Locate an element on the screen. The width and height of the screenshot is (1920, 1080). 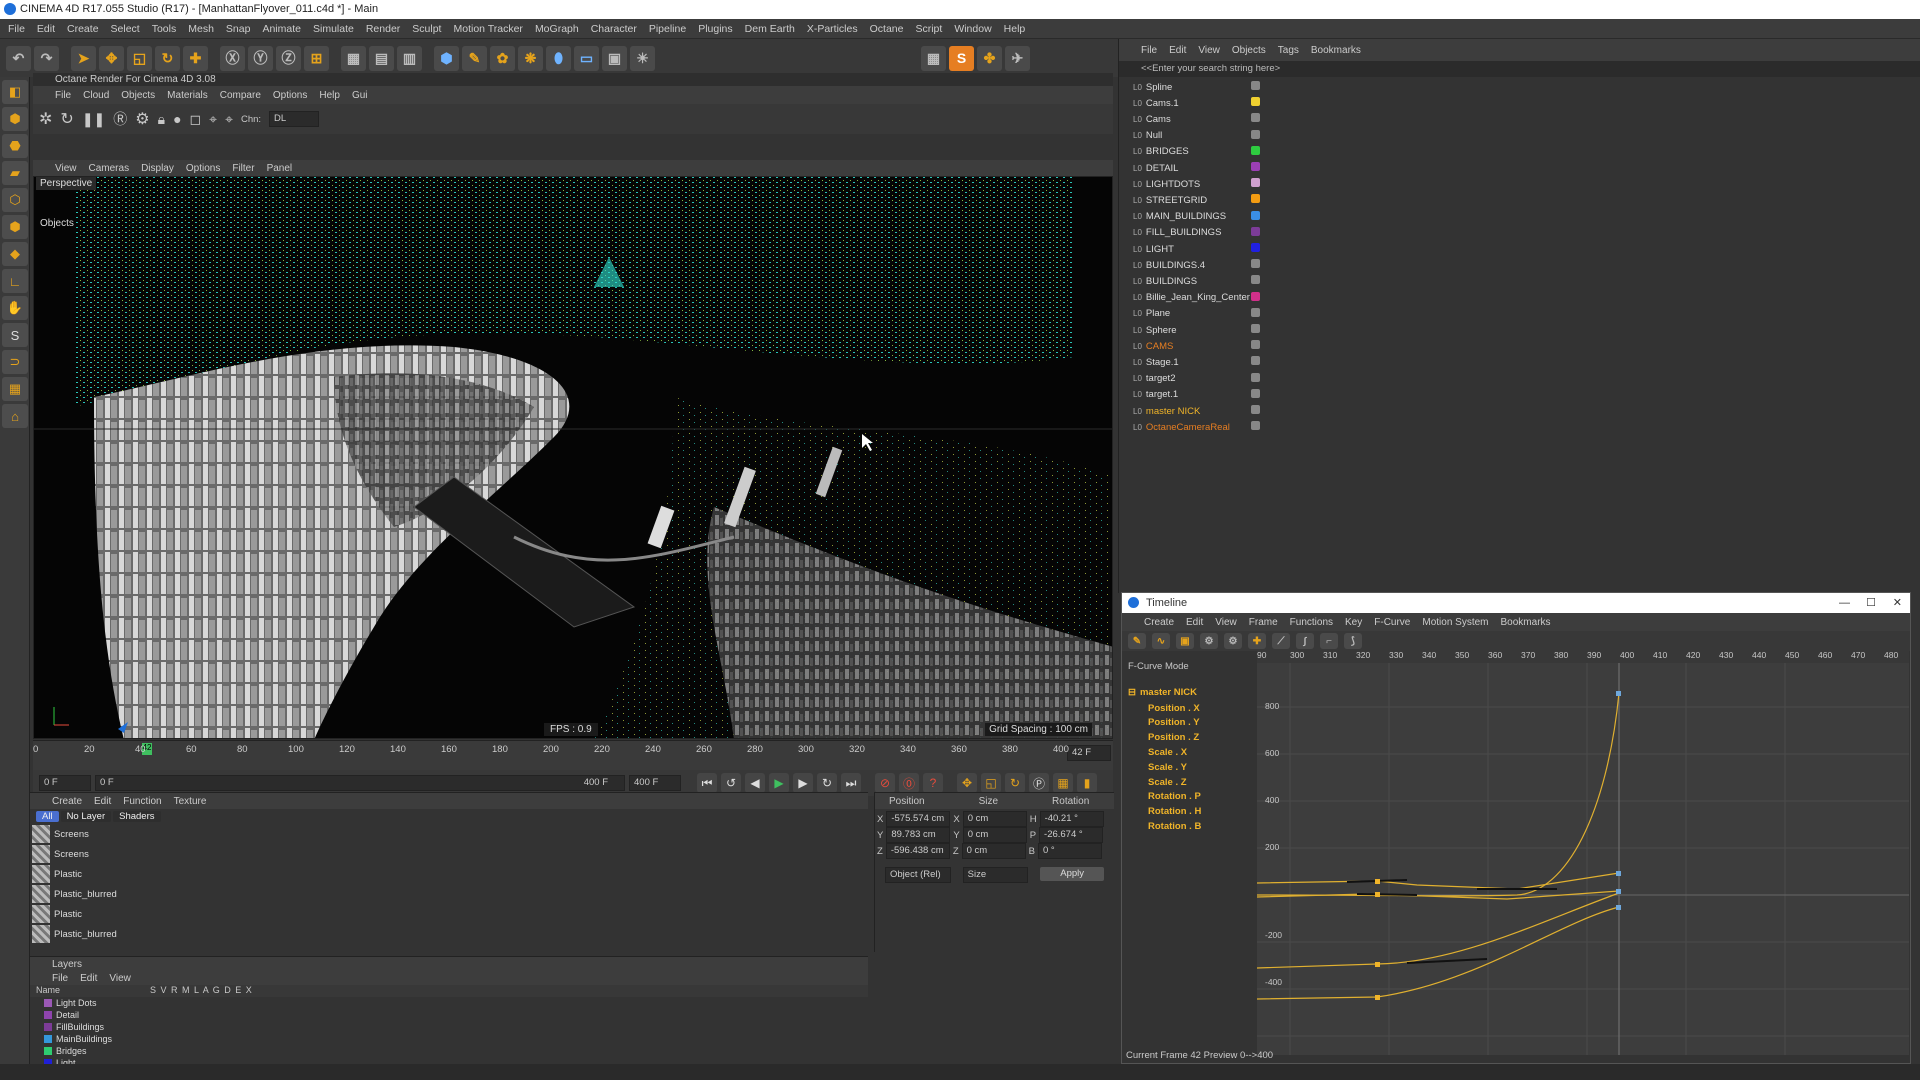
object-row: L0 BRIDGES is located at coordinates (1161, 152).